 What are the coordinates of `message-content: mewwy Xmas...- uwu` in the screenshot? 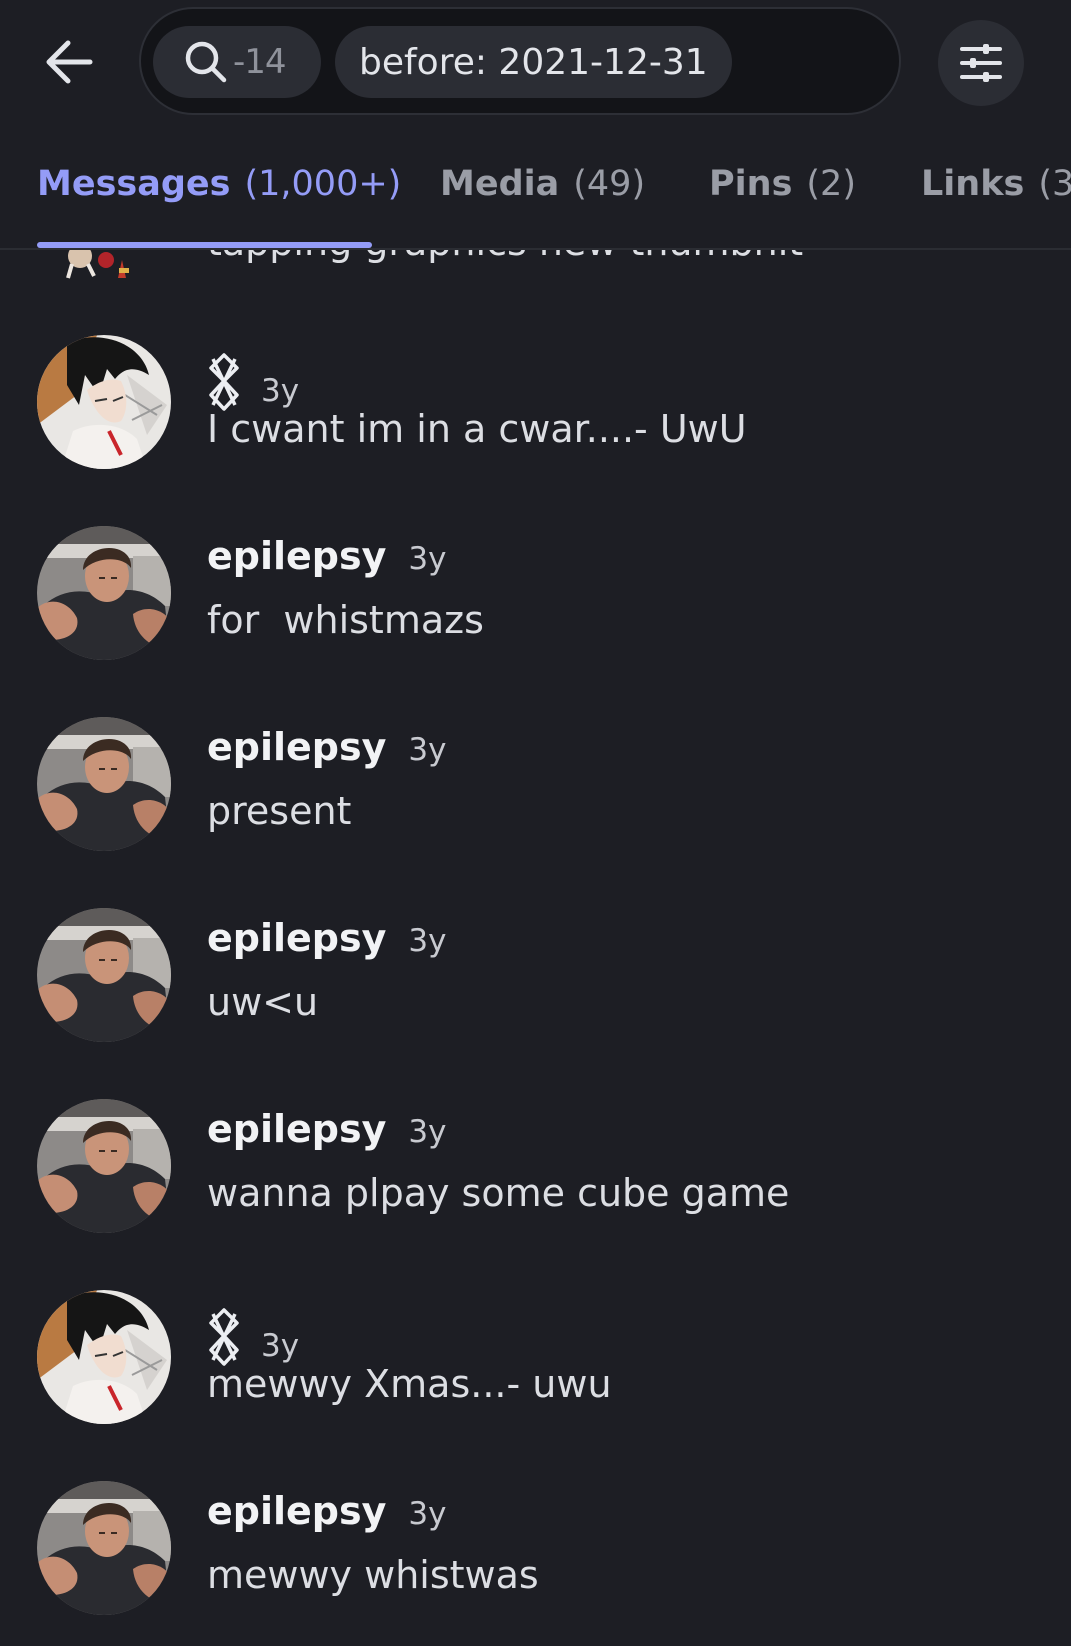 It's located at (409, 1384).